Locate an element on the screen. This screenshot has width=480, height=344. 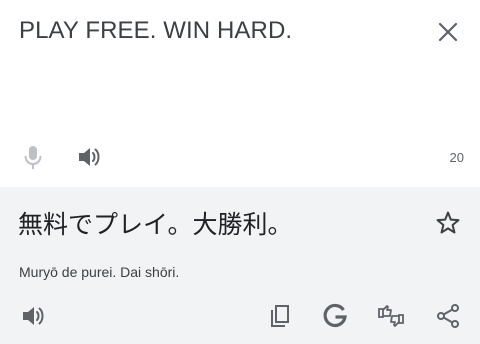
swap-thumbs-icon is located at coordinates (391, 316).